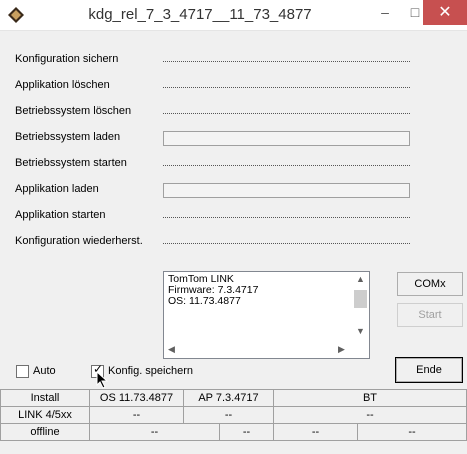 The width and height of the screenshot is (467, 454). Describe the element at coordinates (430, 315) in the screenshot. I see `start-button: Start` at that location.